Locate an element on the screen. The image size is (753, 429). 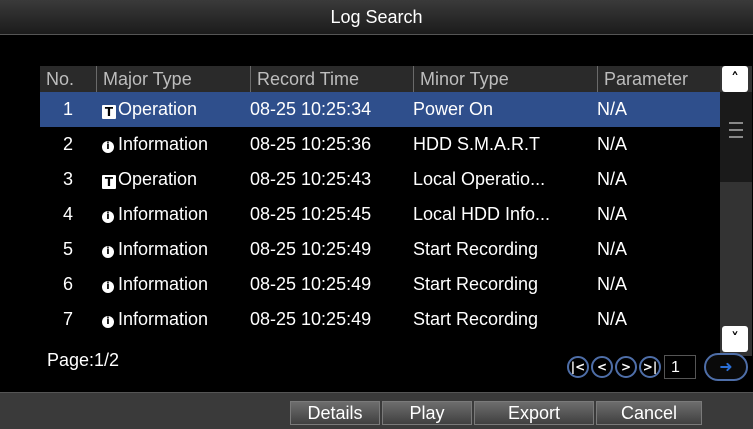
scroll-down-icon: ˅ is located at coordinates (735, 339).